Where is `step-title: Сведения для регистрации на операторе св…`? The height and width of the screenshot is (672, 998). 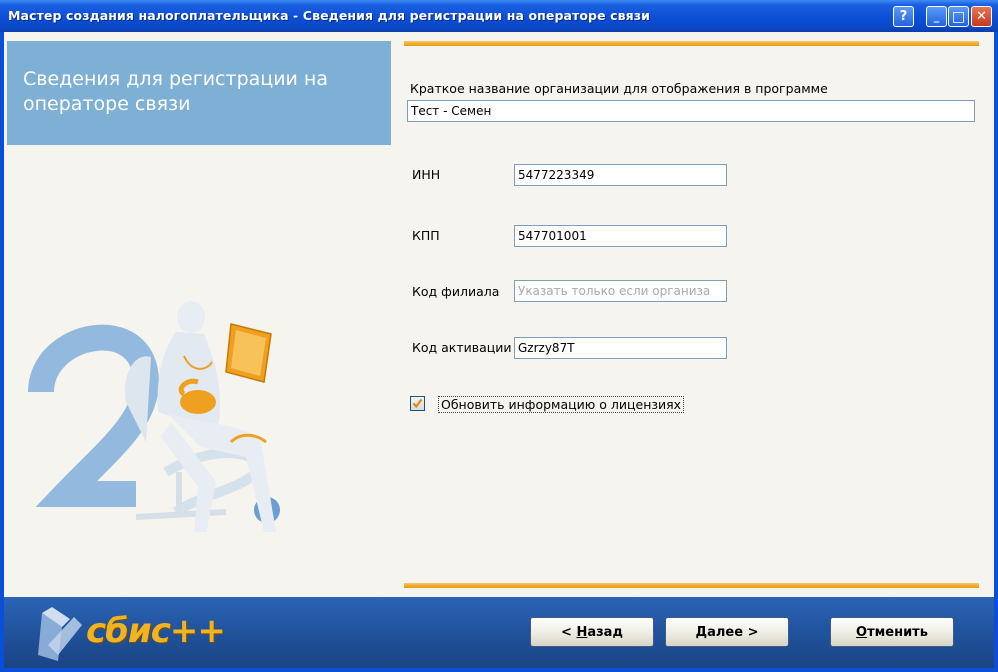
step-title: Сведения для регистрации на операторе св… is located at coordinates (176, 91).